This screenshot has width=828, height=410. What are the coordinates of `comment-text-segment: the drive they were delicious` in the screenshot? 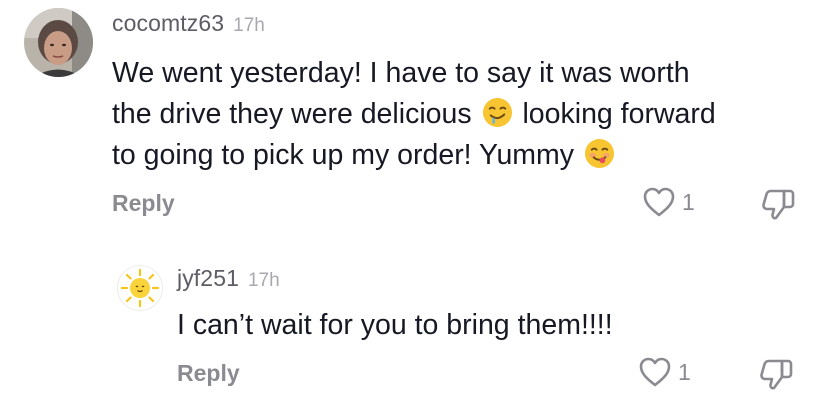 It's located at (292, 114).